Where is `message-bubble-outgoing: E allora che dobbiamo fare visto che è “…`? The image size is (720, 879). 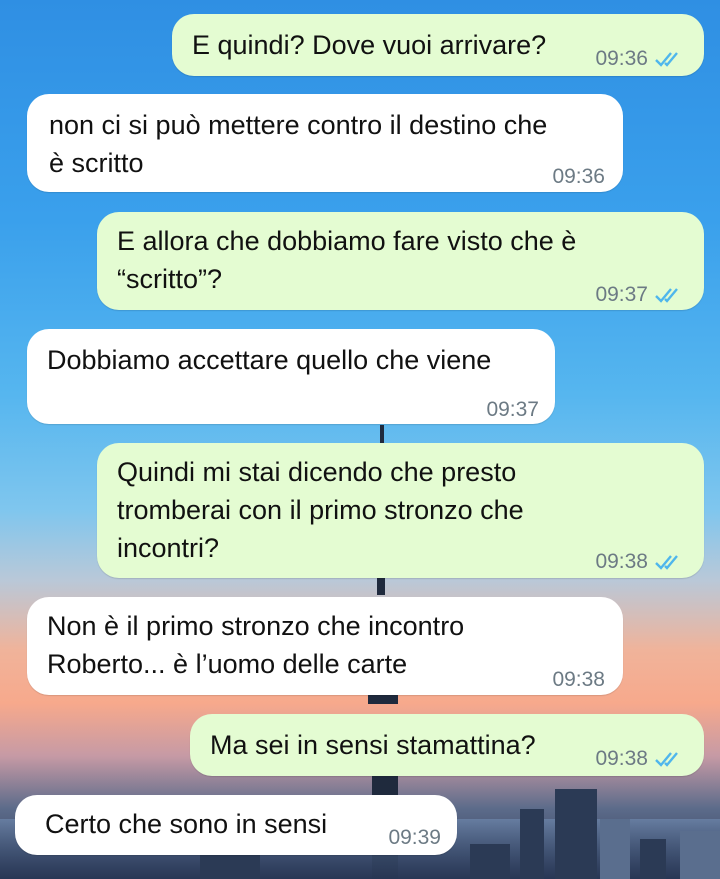 message-bubble-outgoing: E allora che dobbiamo fare visto che è “… is located at coordinates (400, 261).